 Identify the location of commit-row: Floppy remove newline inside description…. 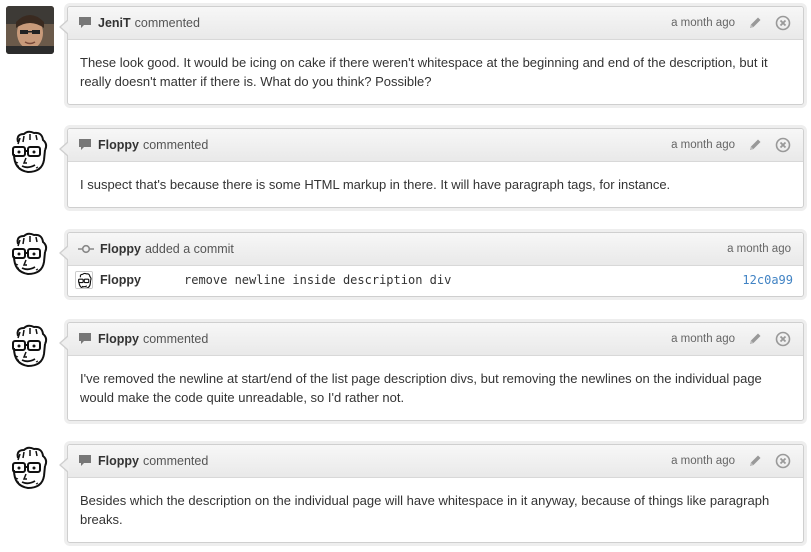
(435, 280).